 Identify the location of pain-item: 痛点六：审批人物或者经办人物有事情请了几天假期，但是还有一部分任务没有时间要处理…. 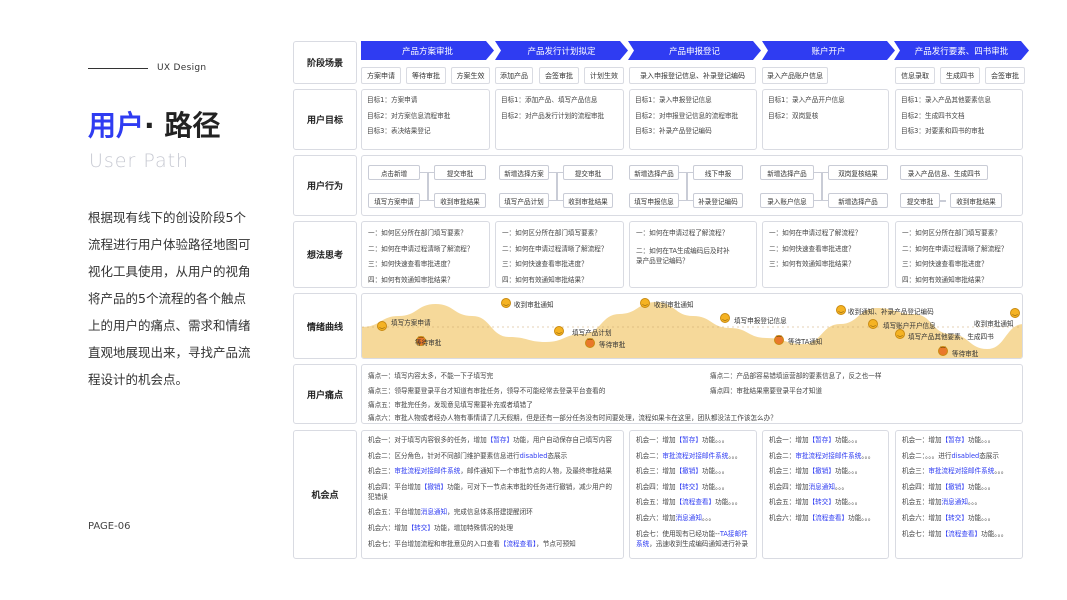
(572, 418).